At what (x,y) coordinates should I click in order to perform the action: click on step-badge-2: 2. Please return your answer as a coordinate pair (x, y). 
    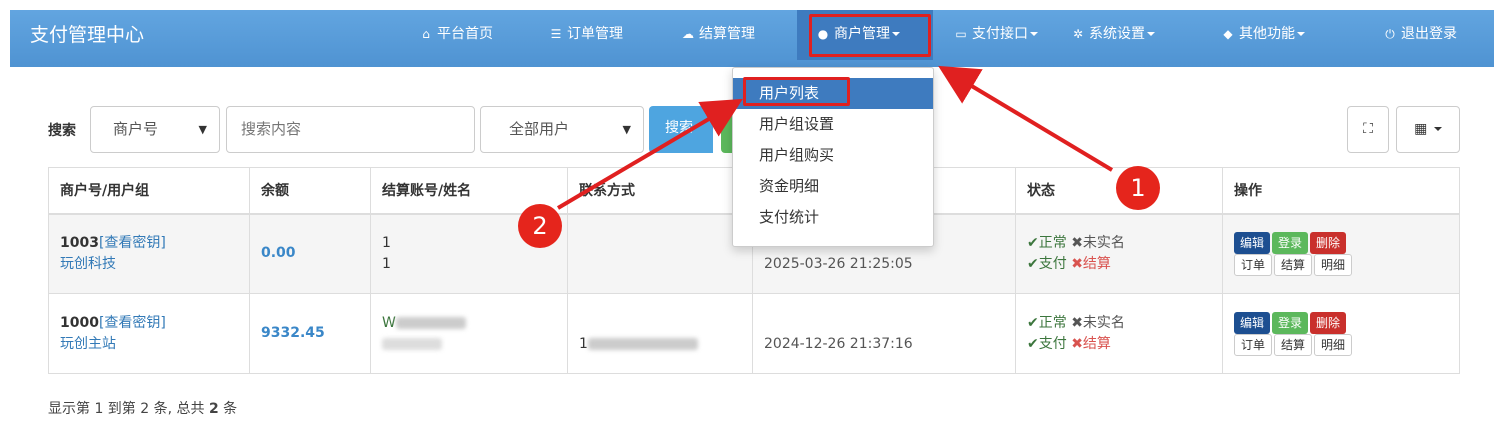
    Looking at the image, I should click on (540, 226).